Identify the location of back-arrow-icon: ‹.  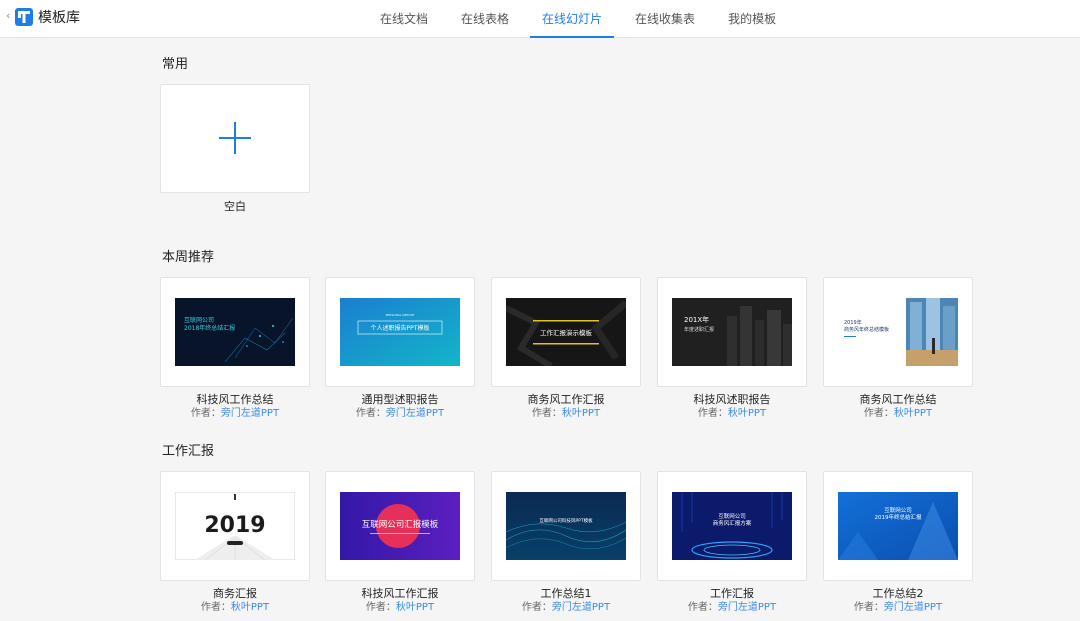
(8, 16).